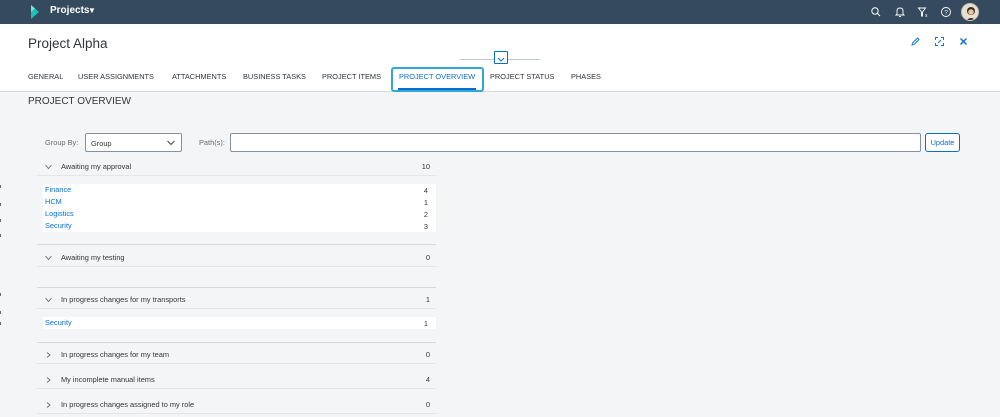 The width and height of the screenshot is (1000, 417). Describe the element at coordinates (427, 379) in the screenshot. I see `group-count: 4` at that location.